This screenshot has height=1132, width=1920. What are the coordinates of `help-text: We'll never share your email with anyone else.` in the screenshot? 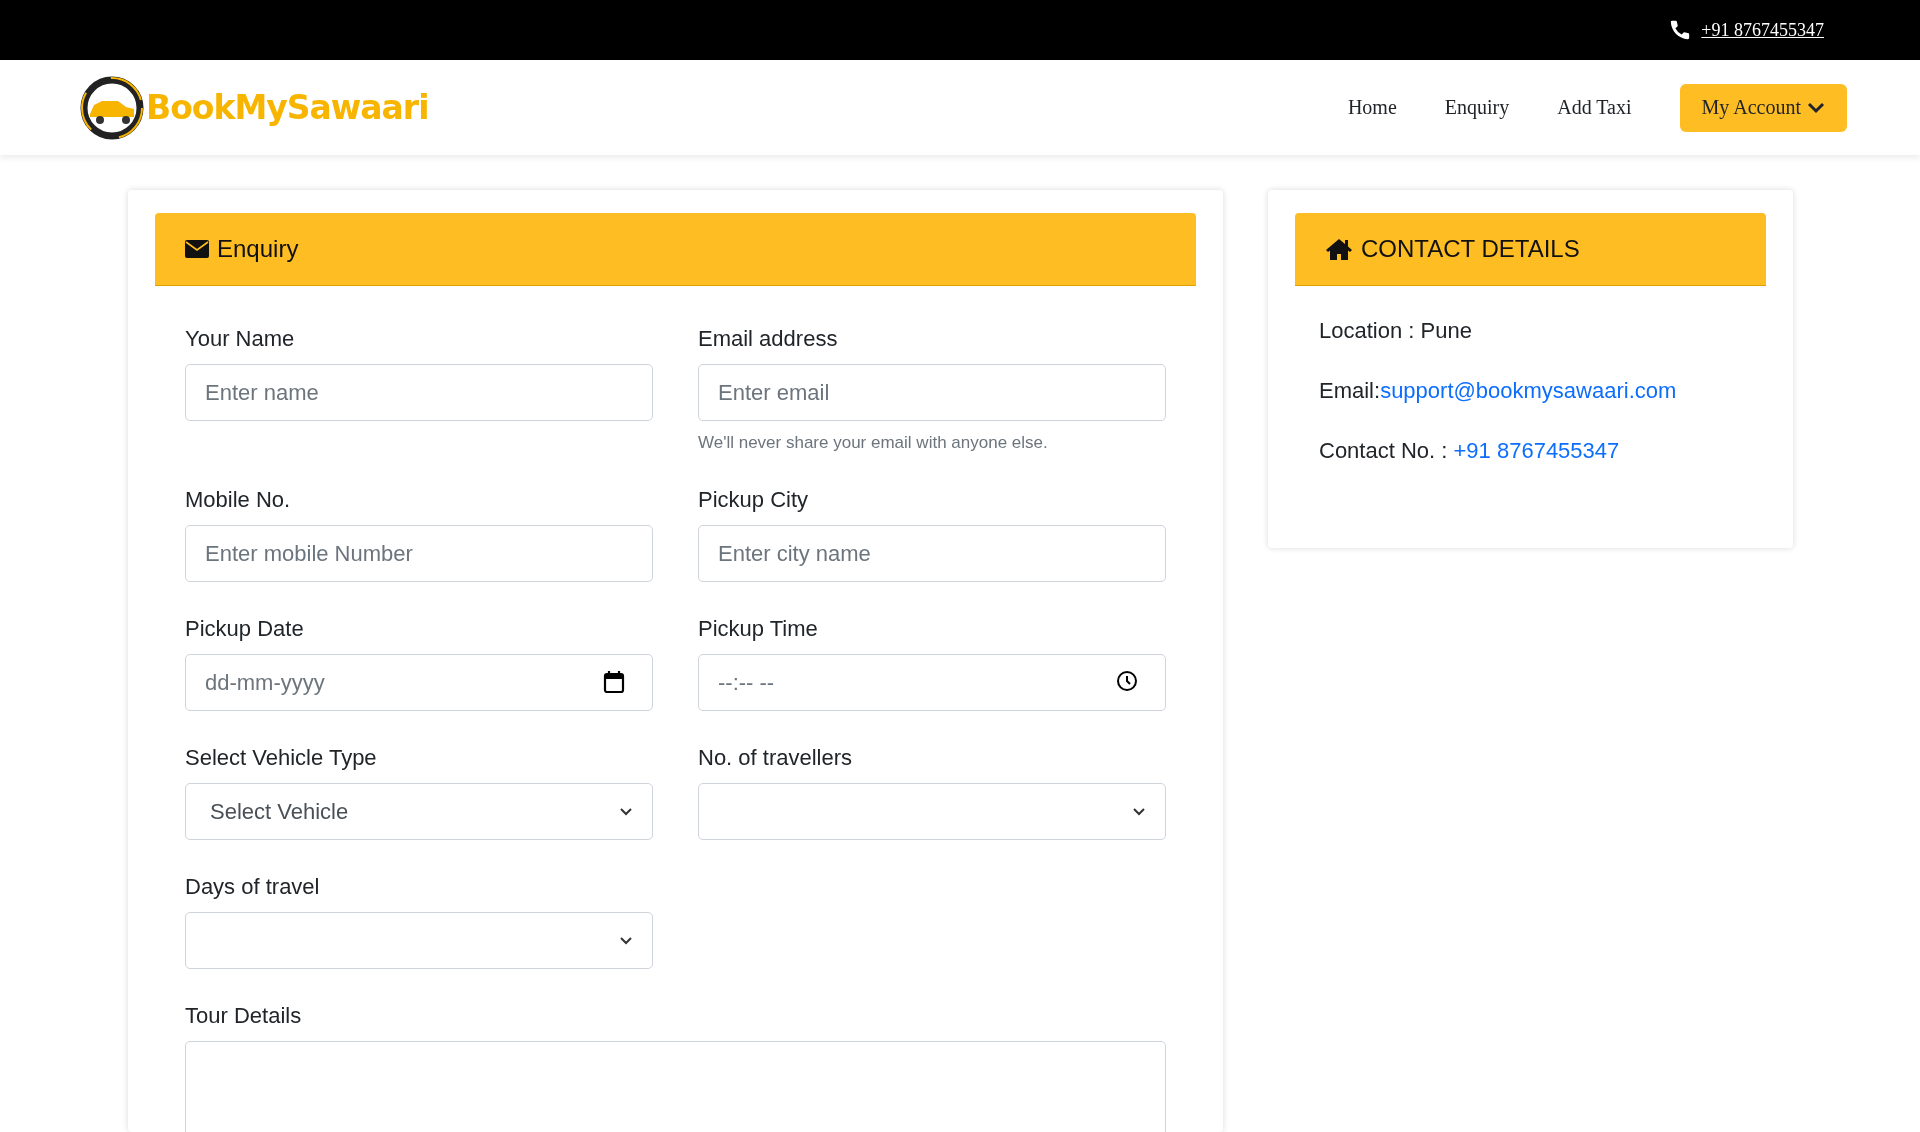 It's located at (873, 443).